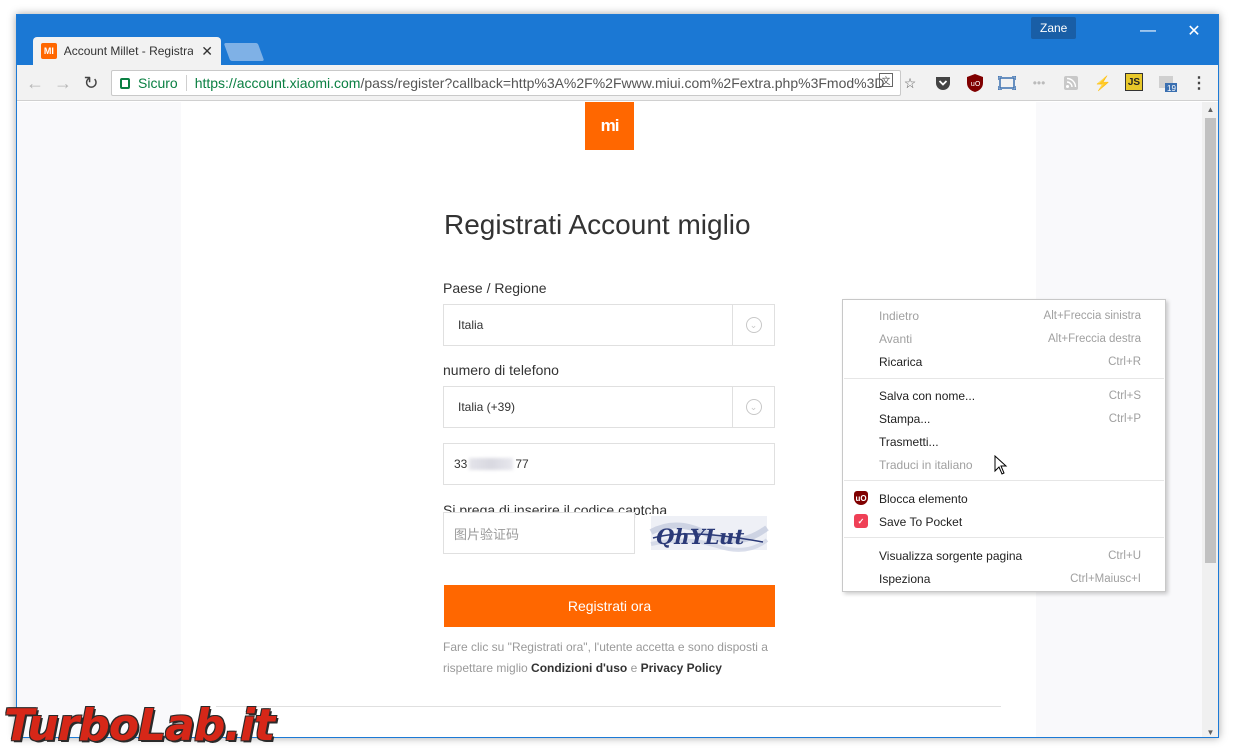 The width and height of the screenshot is (1238, 756). I want to click on phone-label: numero di telefono, so click(501, 370).